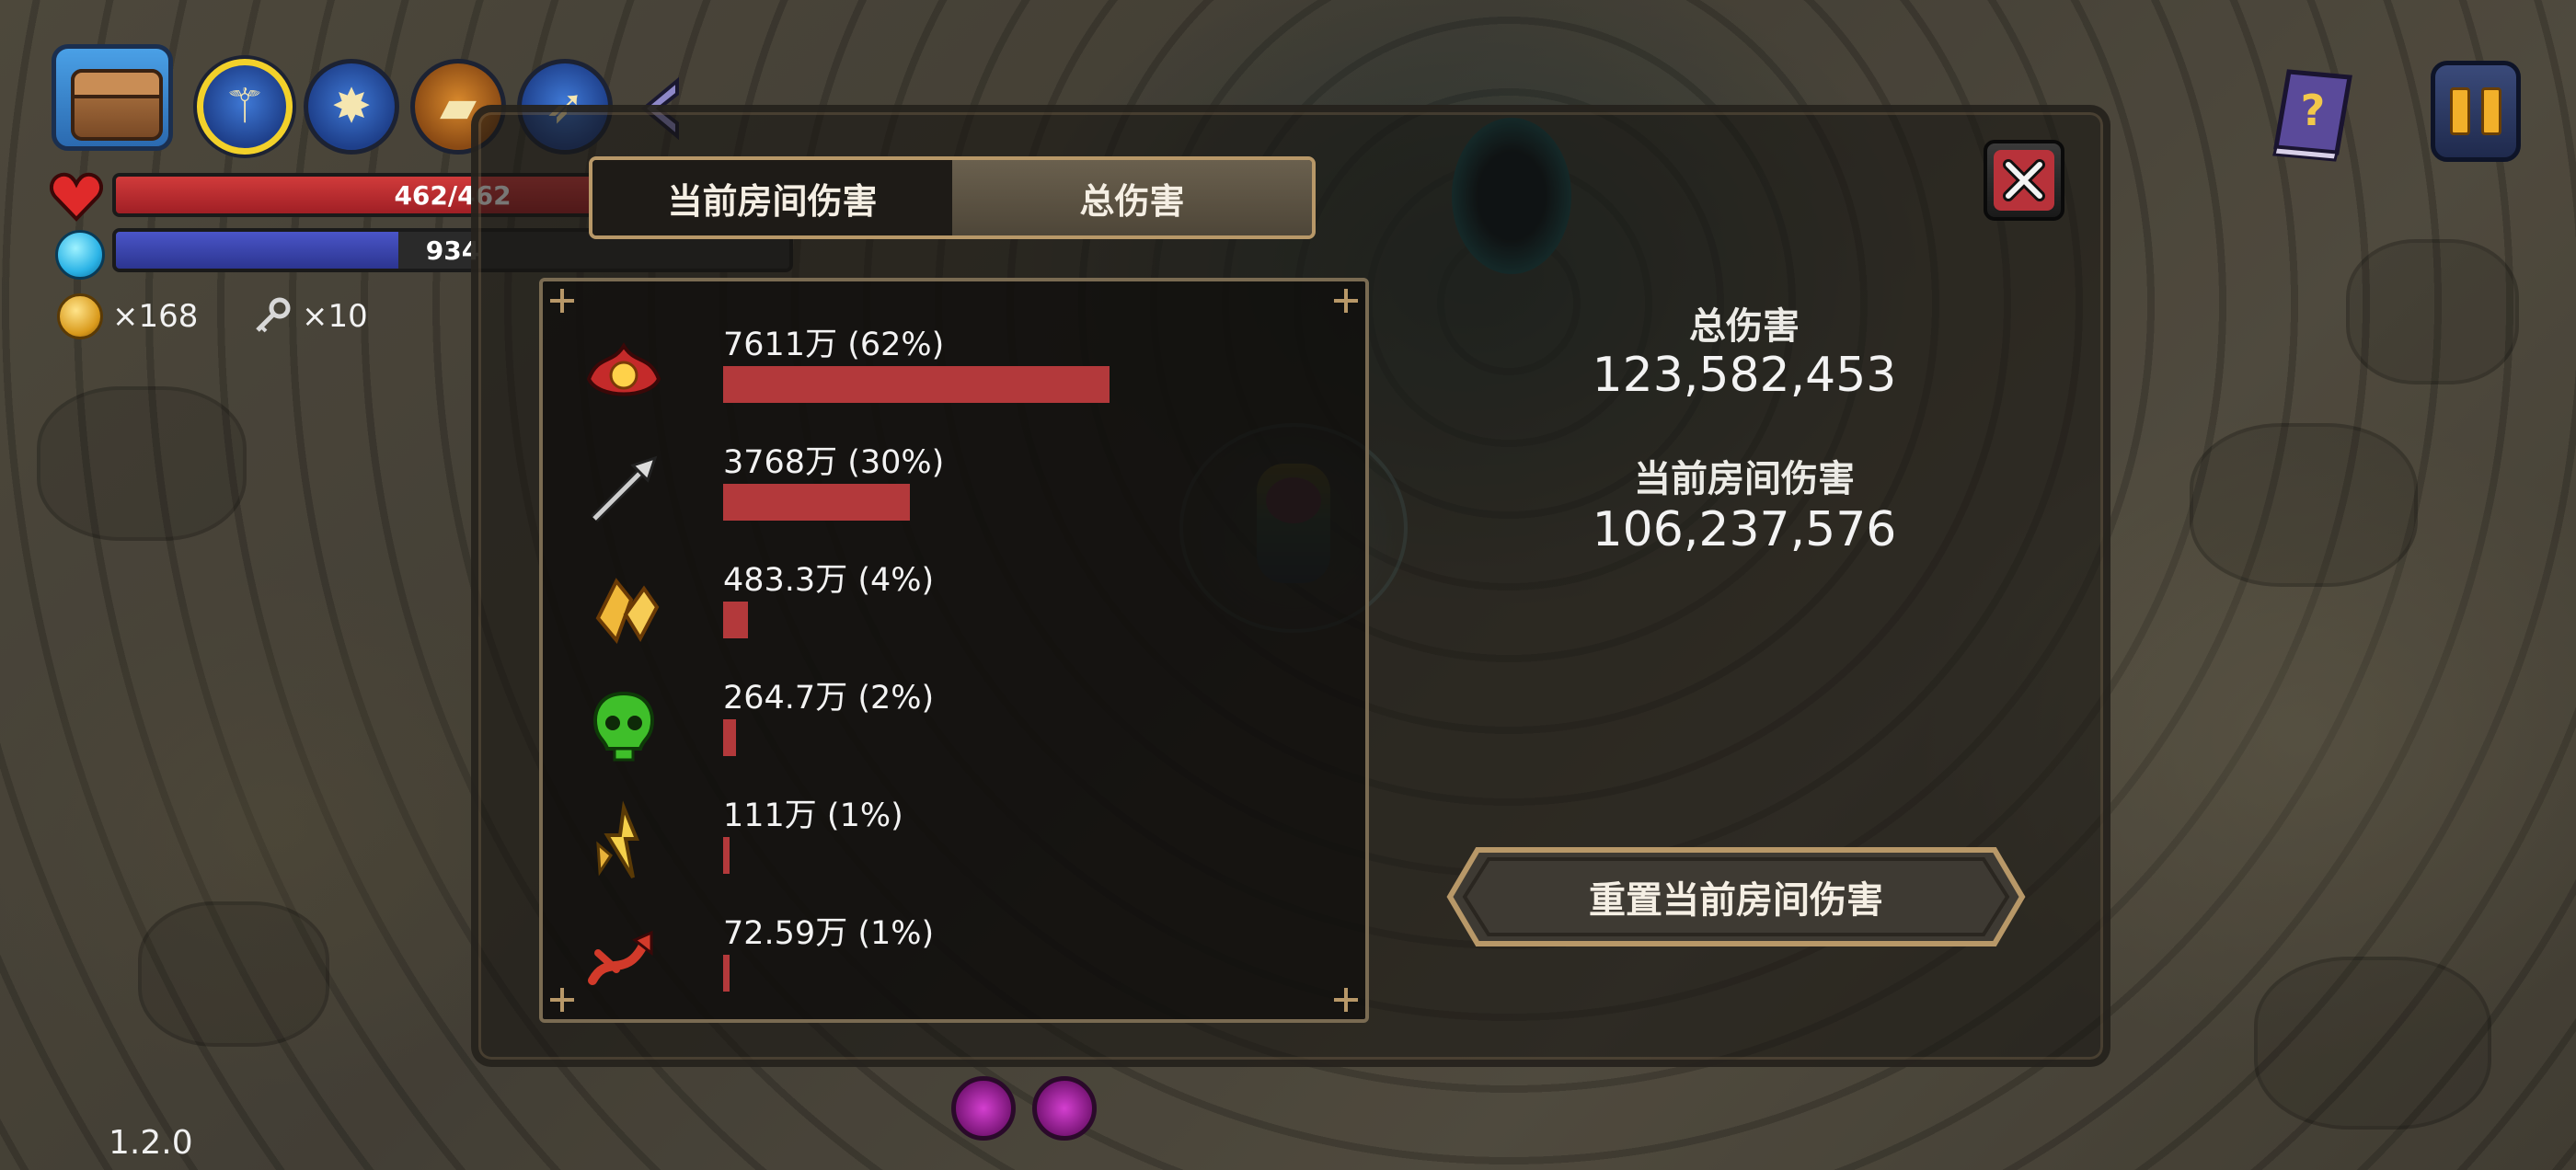 Image resolution: width=2576 pixels, height=1170 pixels. Describe the element at coordinates (117, 83) in the screenshot. I see `chest-lid` at that location.